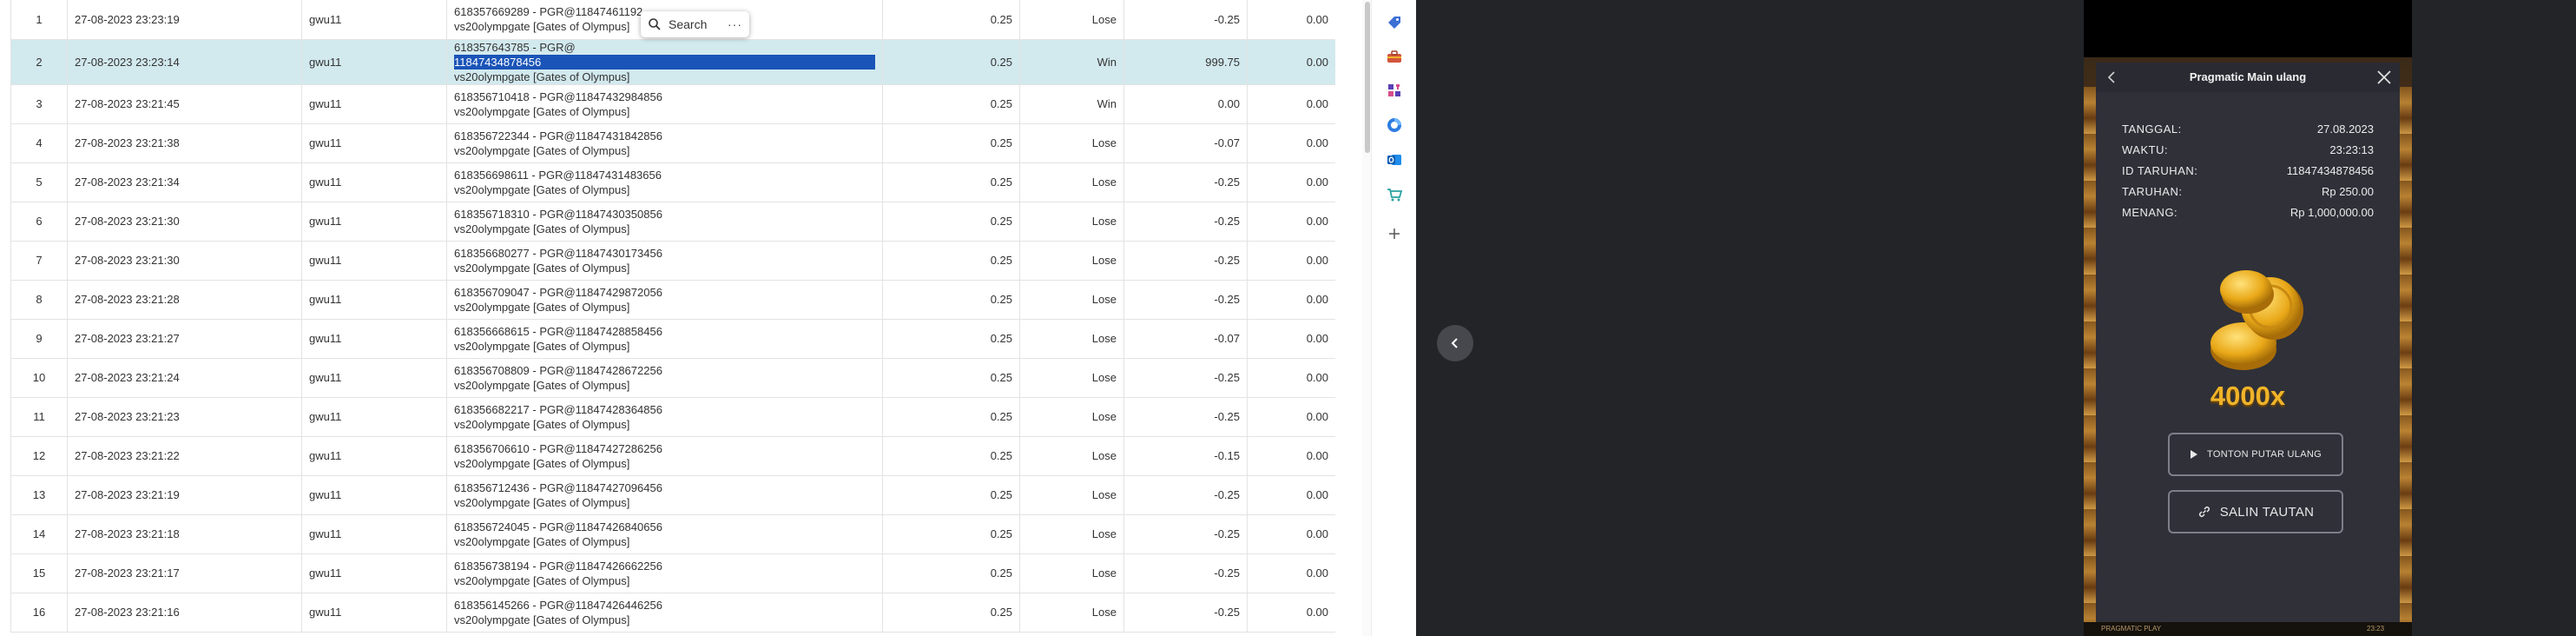 This screenshot has height=636, width=2576. What do you see at coordinates (2248, 129) in the screenshot?
I see `info-row-date: TANGGAL: 27.08.2023` at bounding box center [2248, 129].